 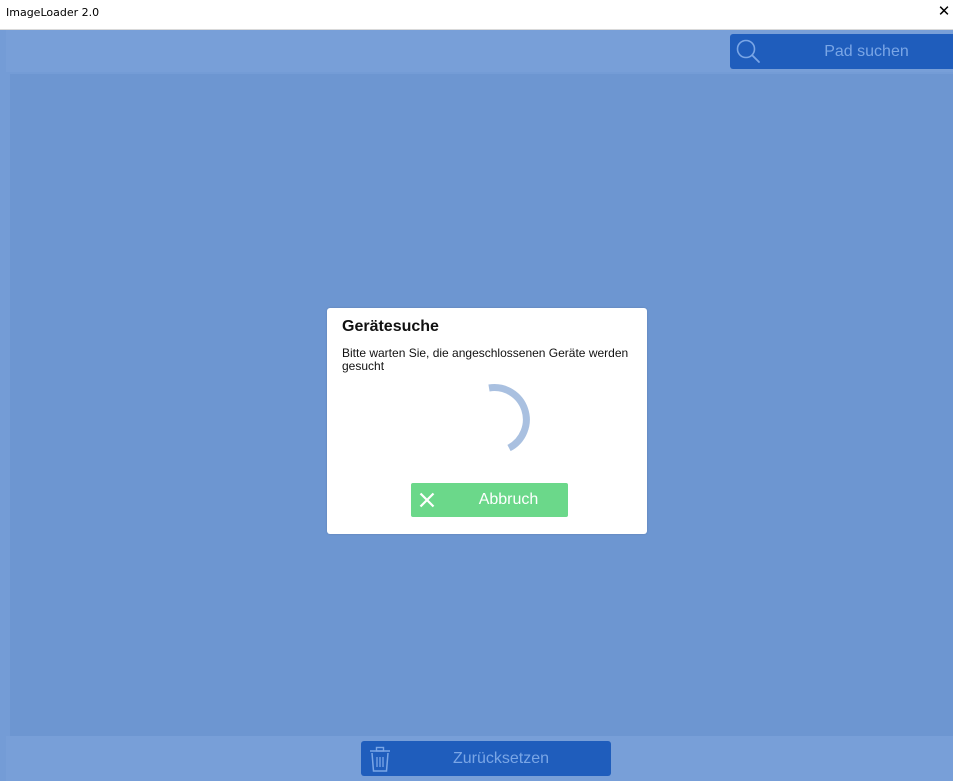 I want to click on cancel-label: Abbruch, so click(x=508, y=499).